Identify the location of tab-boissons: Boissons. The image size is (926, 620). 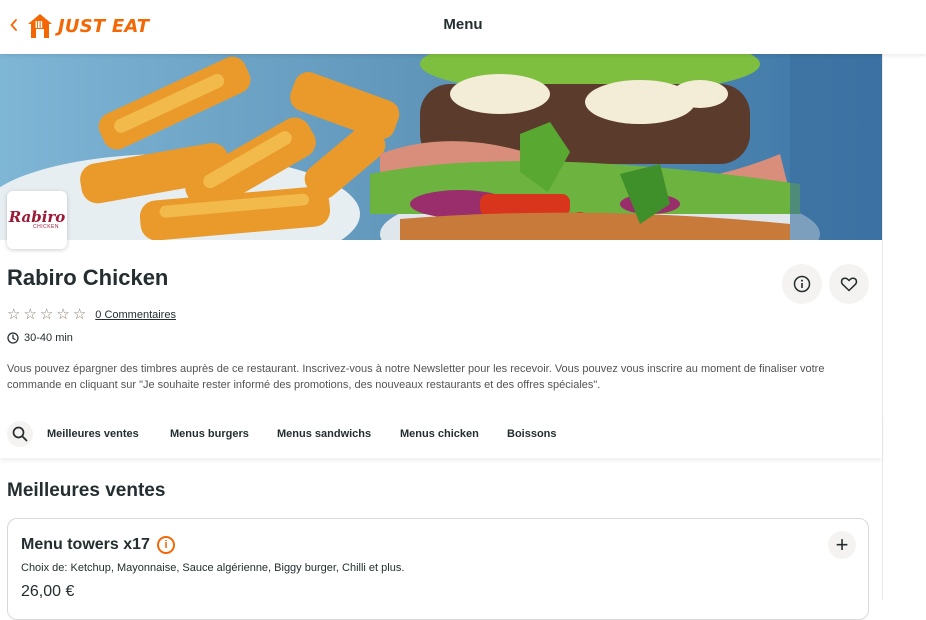
(532, 434).